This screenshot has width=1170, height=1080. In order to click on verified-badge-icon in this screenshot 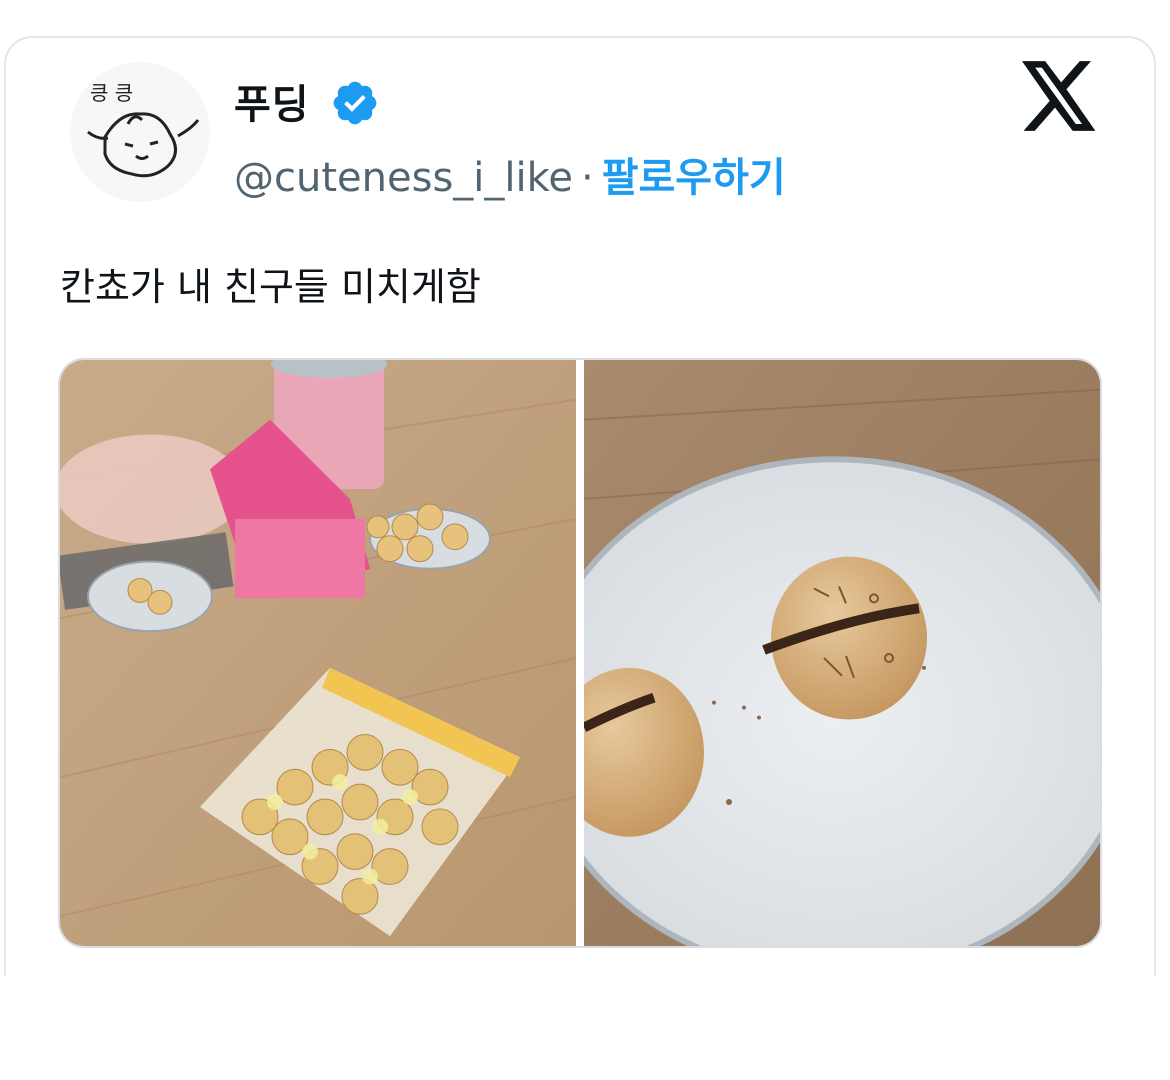, I will do `click(355, 103)`.